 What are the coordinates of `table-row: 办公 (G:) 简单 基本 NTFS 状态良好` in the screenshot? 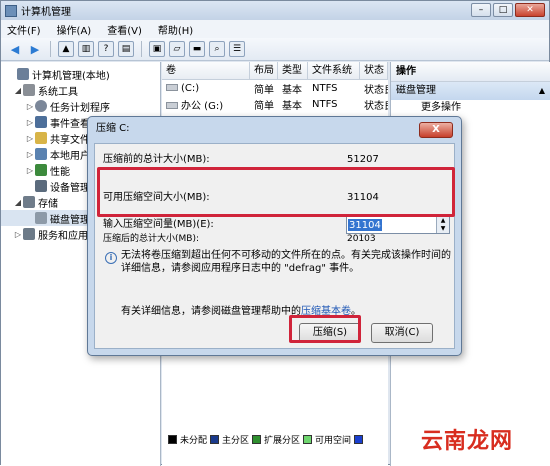 It's located at (275, 104).